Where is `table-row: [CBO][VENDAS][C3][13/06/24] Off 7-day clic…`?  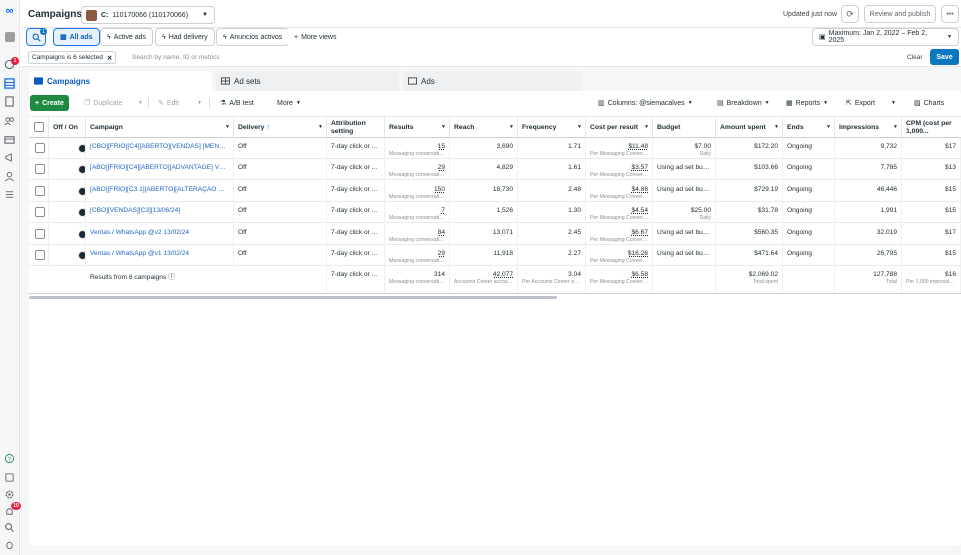 table-row: [CBO][VENDAS][C3][13/06/24] Off 7-day clic… is located at coordinates (495, 213).